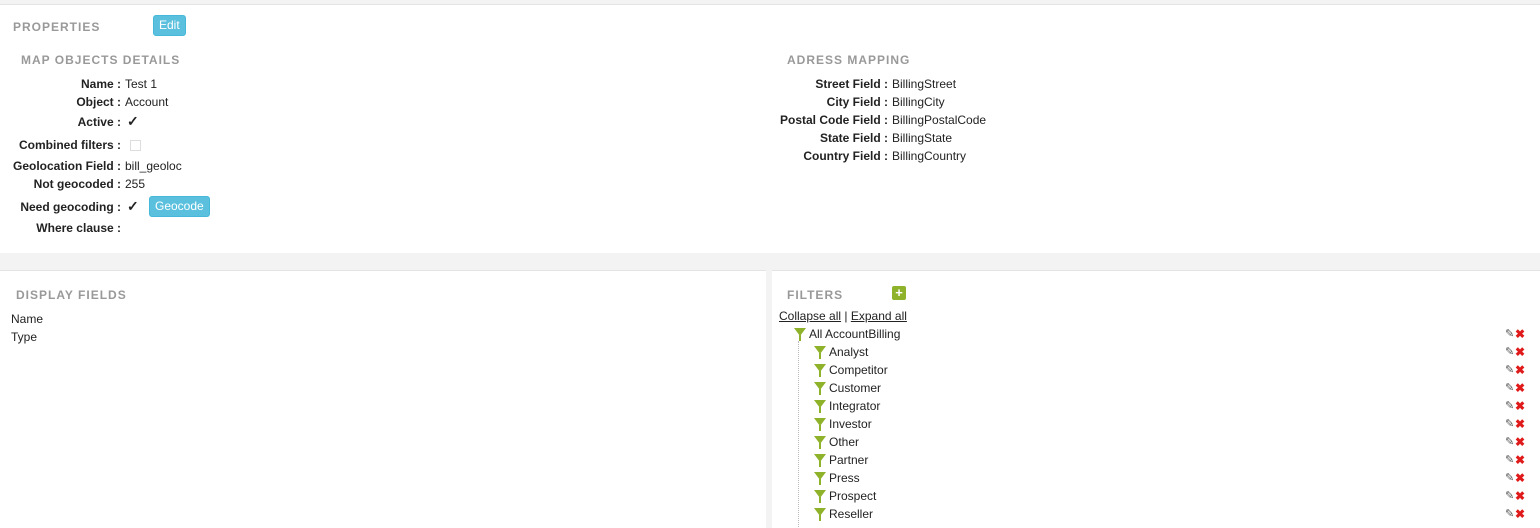  Describe the element at coordinates (476, 138) in the screenshot. I see `state-field-row: State Field : BillingState` at that location.